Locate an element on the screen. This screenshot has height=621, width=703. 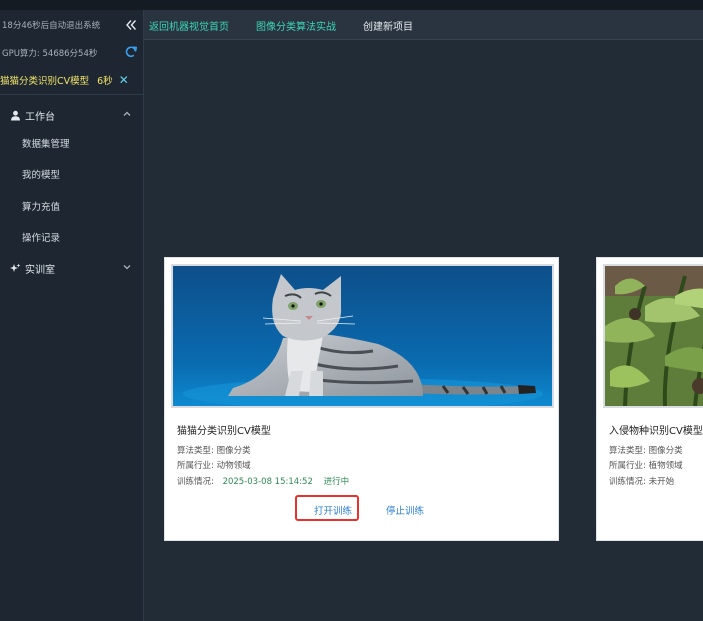
active-task-name: 猫猫分类识别CV模型 is located at coordinates (44, 80).